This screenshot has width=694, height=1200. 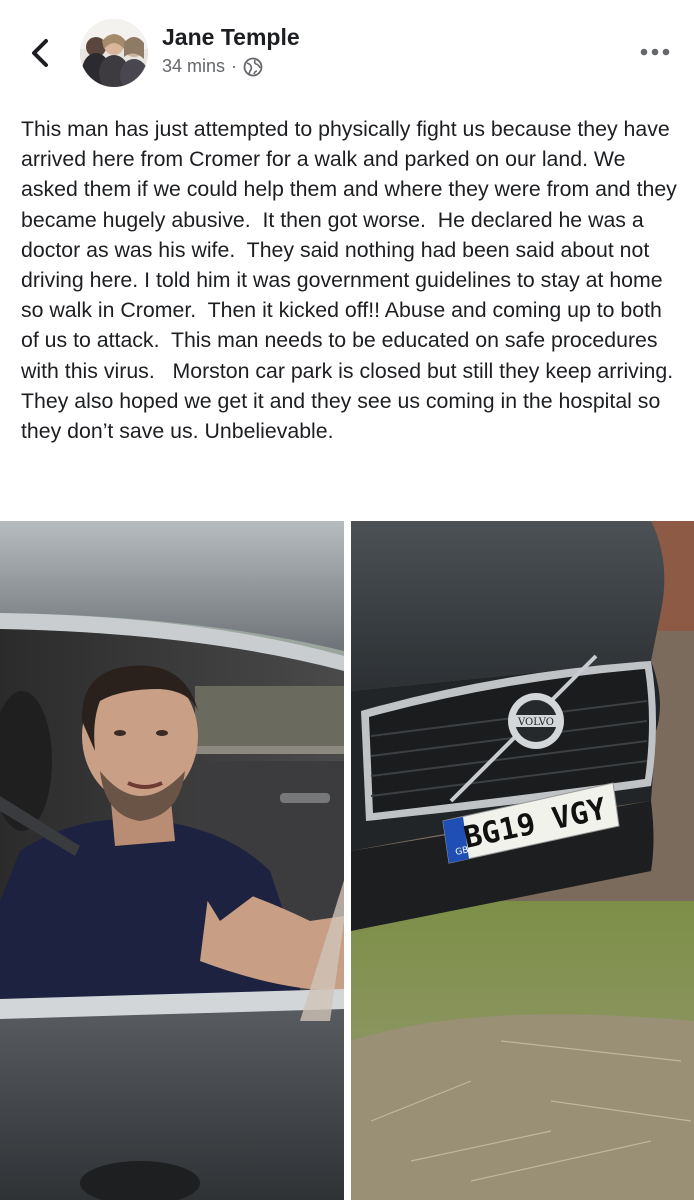 I want to click on back-button, so click(x=40, y=53).